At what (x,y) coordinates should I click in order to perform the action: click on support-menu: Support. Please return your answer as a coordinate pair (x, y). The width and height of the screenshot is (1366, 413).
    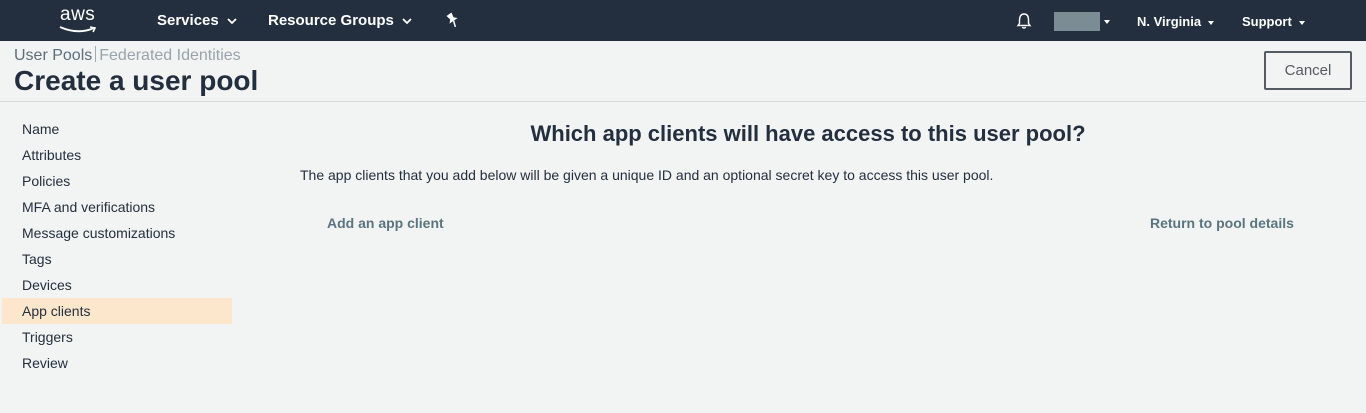
    Looking at the image, I should click on (1273, 21).